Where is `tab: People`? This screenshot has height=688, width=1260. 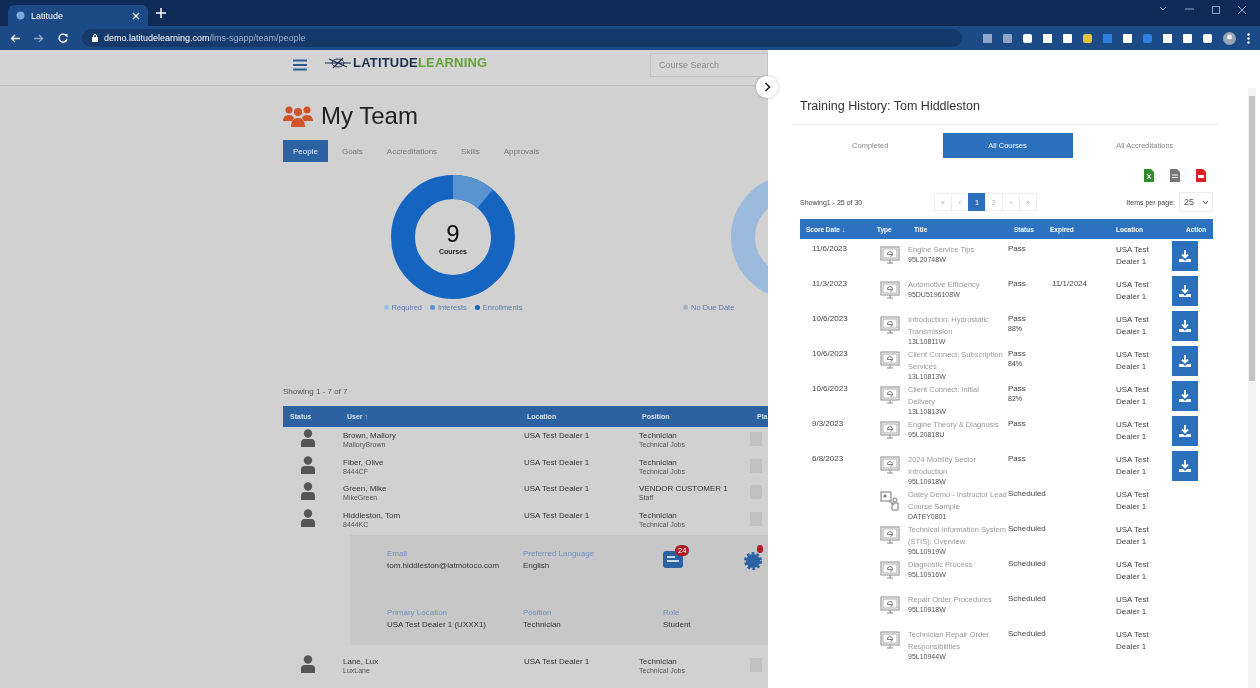
tab: People is located at coordinates (305, 151).